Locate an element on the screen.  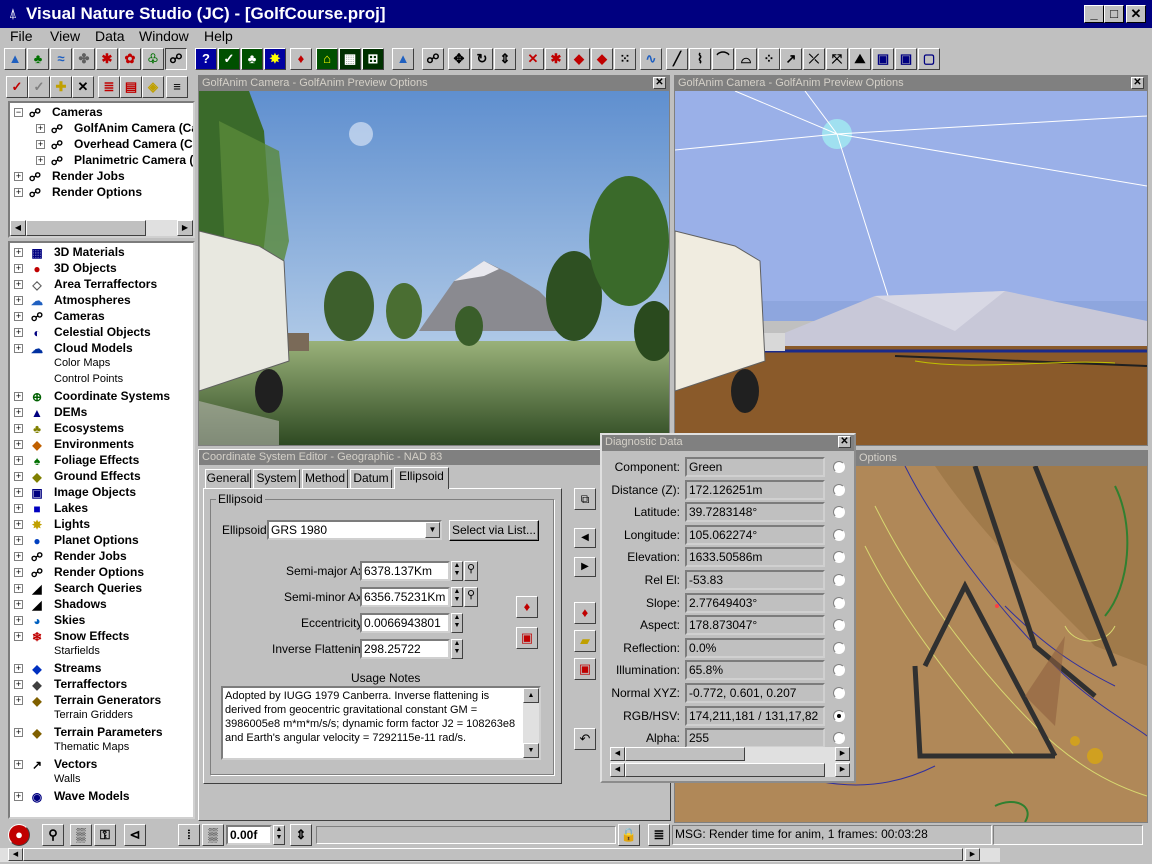
tab-general: General is located at coordinates (228, 478).